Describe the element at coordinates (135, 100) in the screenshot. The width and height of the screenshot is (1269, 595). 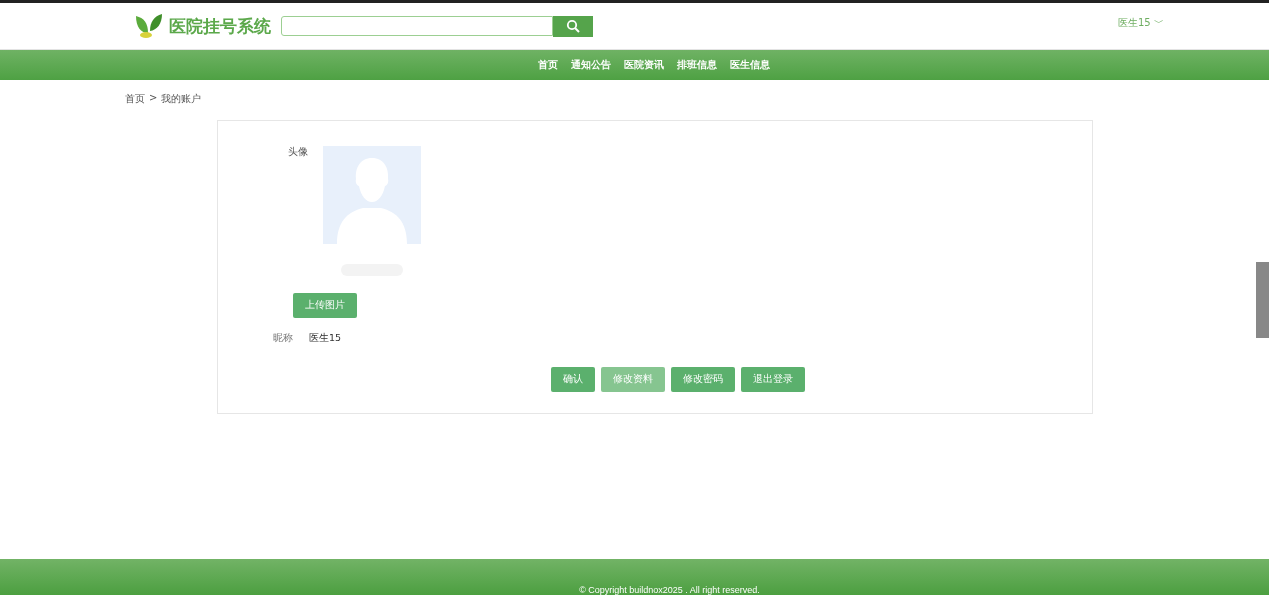
I see `breadcrumb-item: 首页` at that location.